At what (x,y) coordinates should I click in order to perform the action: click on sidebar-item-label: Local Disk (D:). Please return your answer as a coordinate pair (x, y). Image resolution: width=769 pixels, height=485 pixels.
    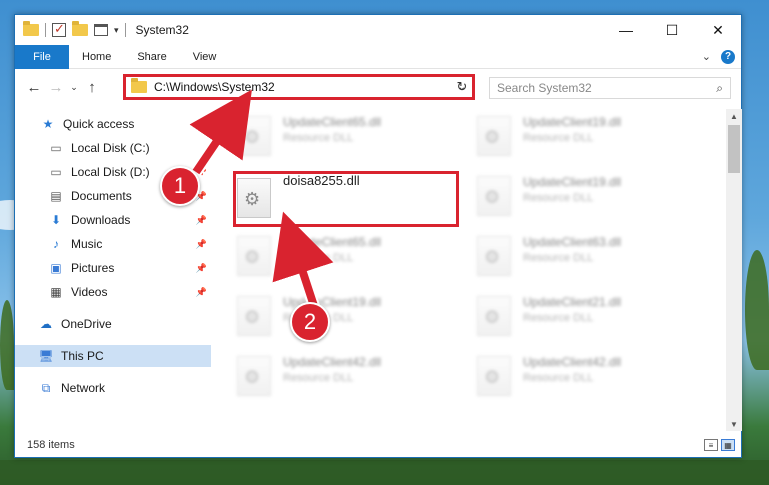
    Looking at the image, I should click on (110, 172).